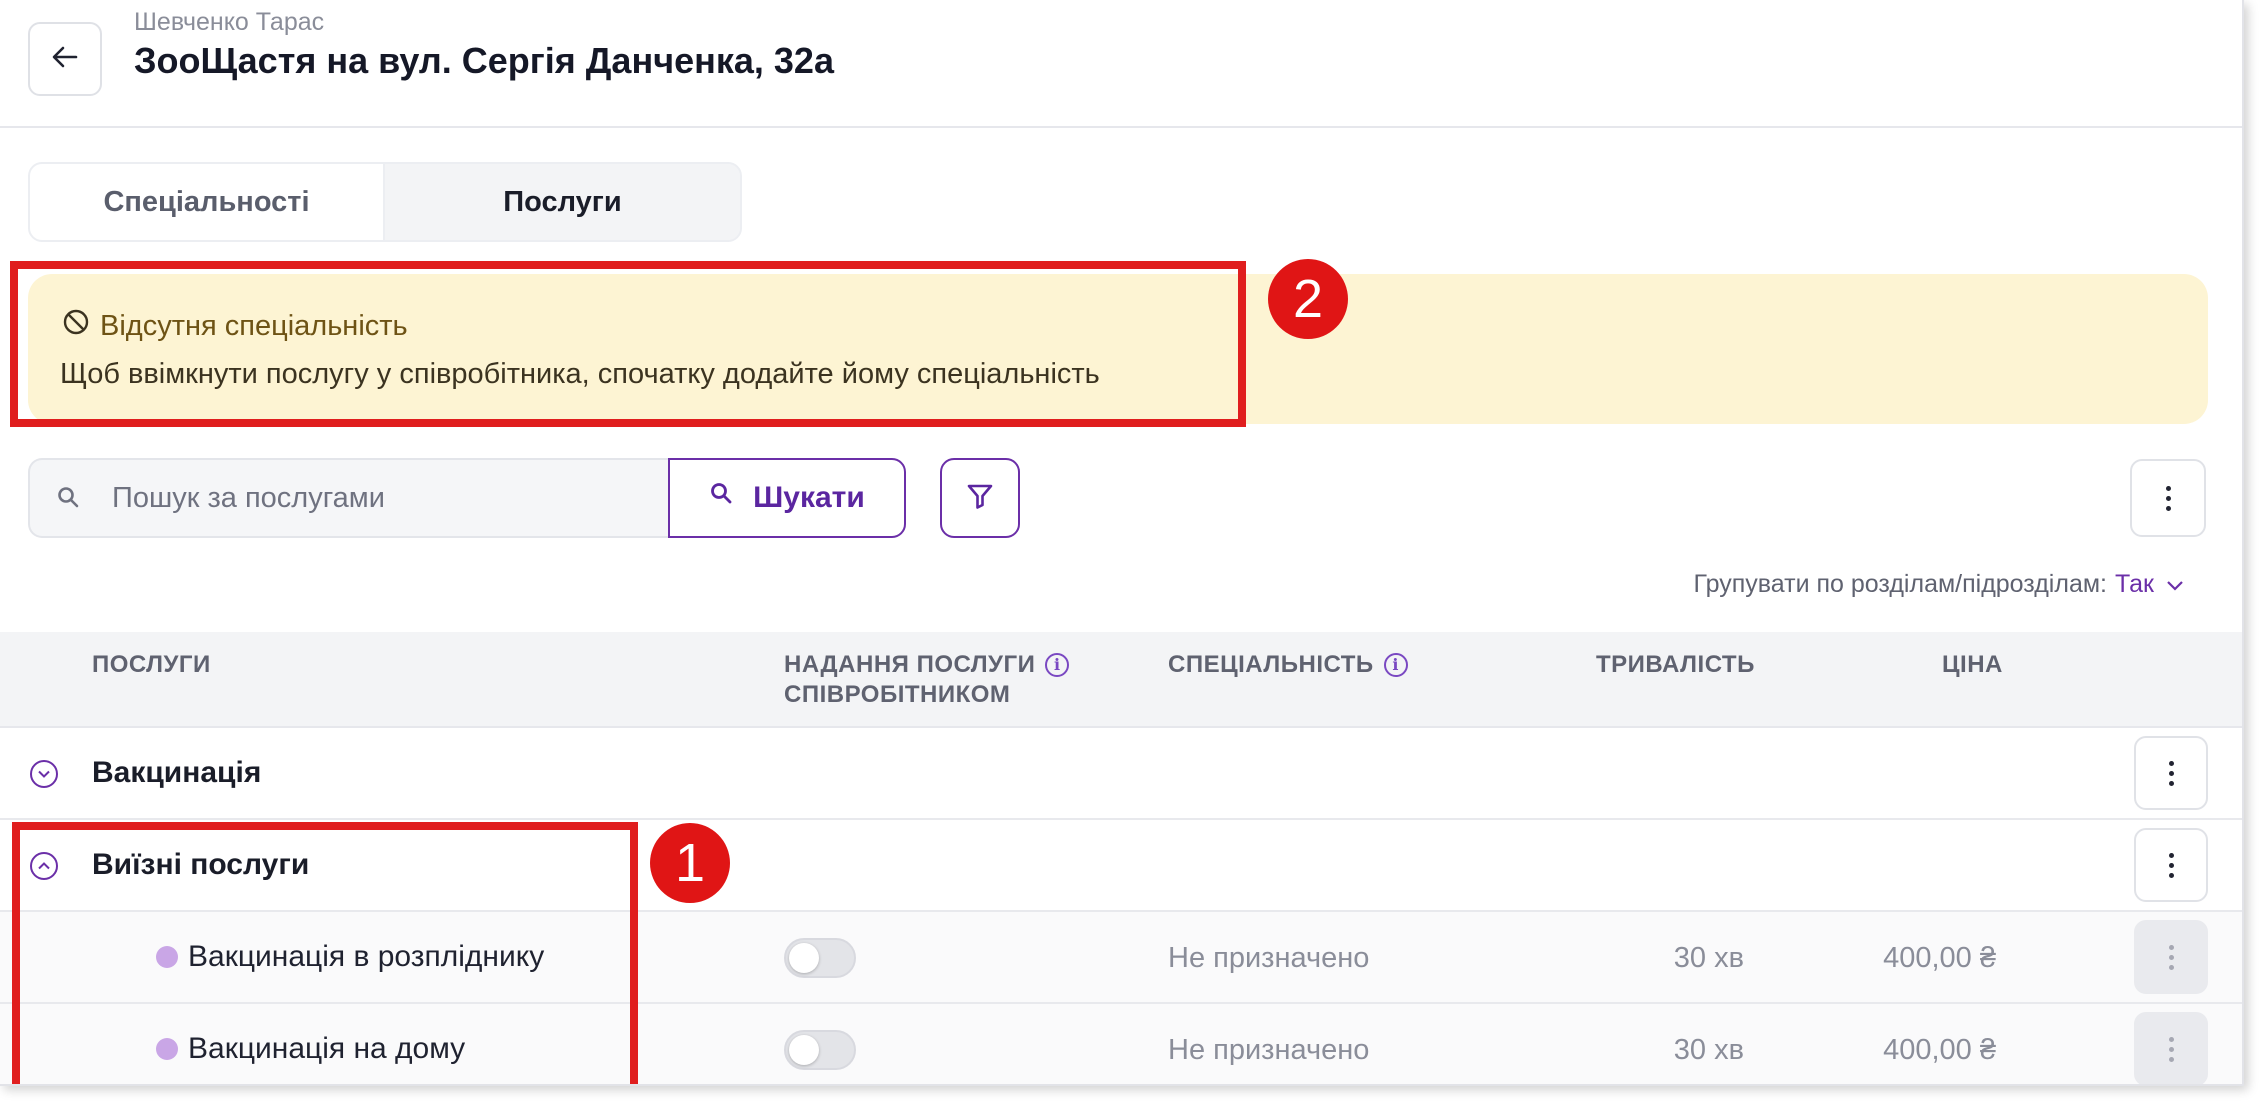  I want to click on arrow-left-icon, so click(65, 59).